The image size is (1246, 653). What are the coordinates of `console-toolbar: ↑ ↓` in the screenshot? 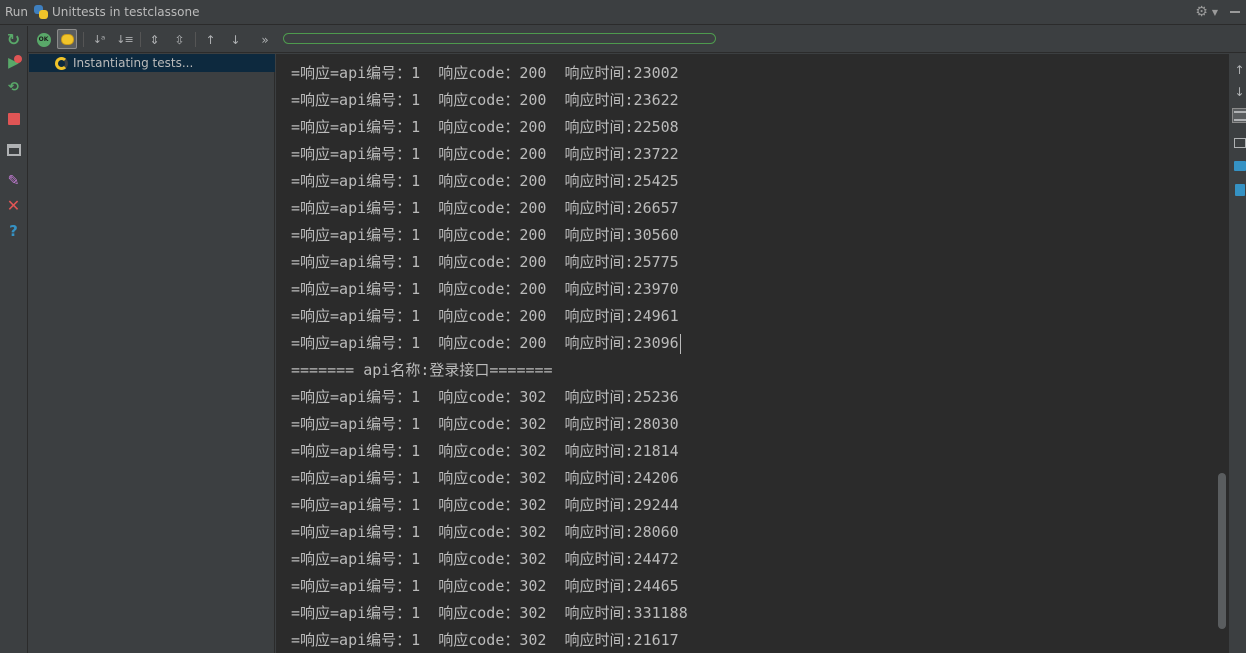 It's located at (1237, 353).